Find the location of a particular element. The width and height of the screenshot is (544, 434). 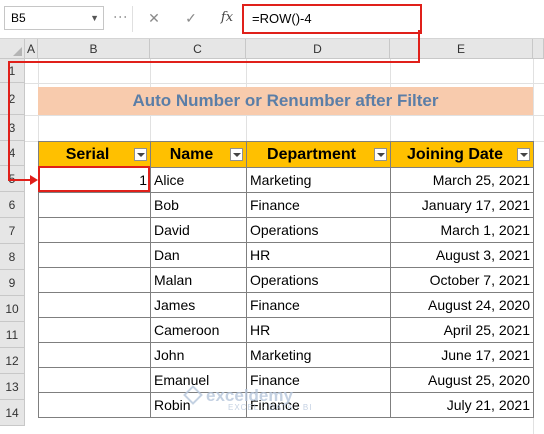

insert-function-icon: fx is located at coordinates (227, 18).